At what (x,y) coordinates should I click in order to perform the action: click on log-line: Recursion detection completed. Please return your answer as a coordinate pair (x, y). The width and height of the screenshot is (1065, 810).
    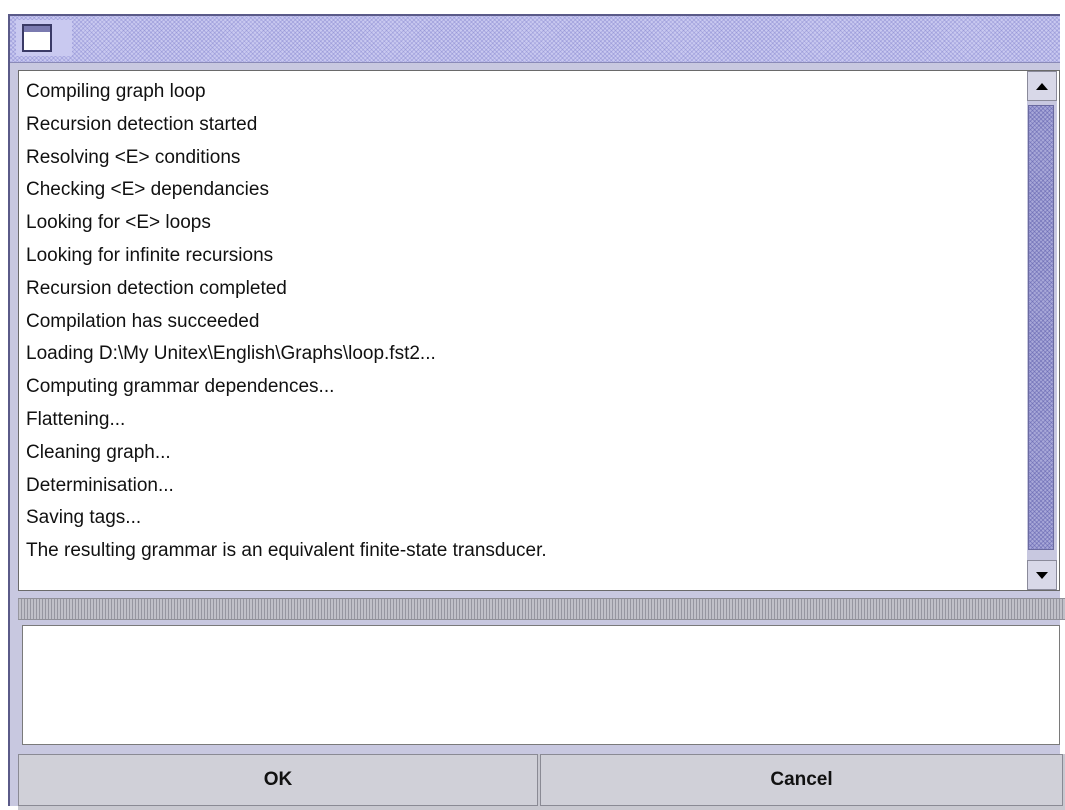
    Looking at the image, I should click on (156, 288).